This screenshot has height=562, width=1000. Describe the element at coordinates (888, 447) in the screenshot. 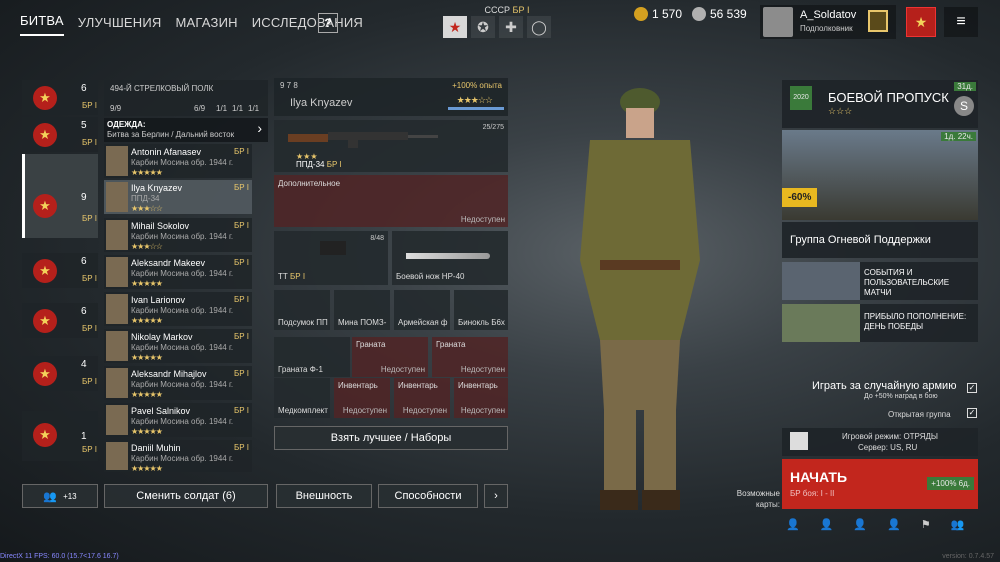

I see `server-text: Сервер: US, RU` at that location.